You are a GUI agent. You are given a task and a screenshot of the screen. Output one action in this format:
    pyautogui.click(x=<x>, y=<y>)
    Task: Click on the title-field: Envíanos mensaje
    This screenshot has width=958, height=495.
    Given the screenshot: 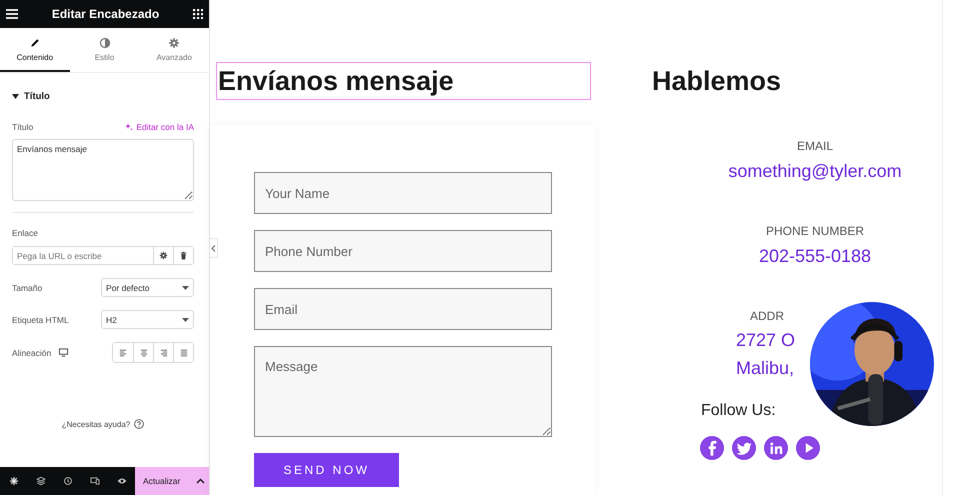 What is the action you would take?
    pyautogui.click(x=103, y=170)
    